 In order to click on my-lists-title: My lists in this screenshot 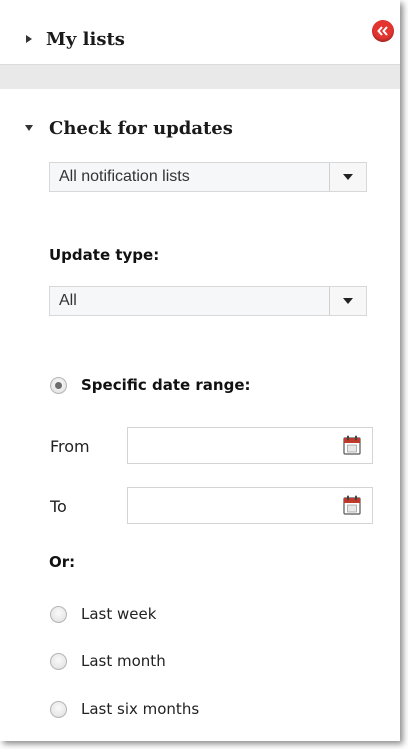, I will do `click(85, 39)`.